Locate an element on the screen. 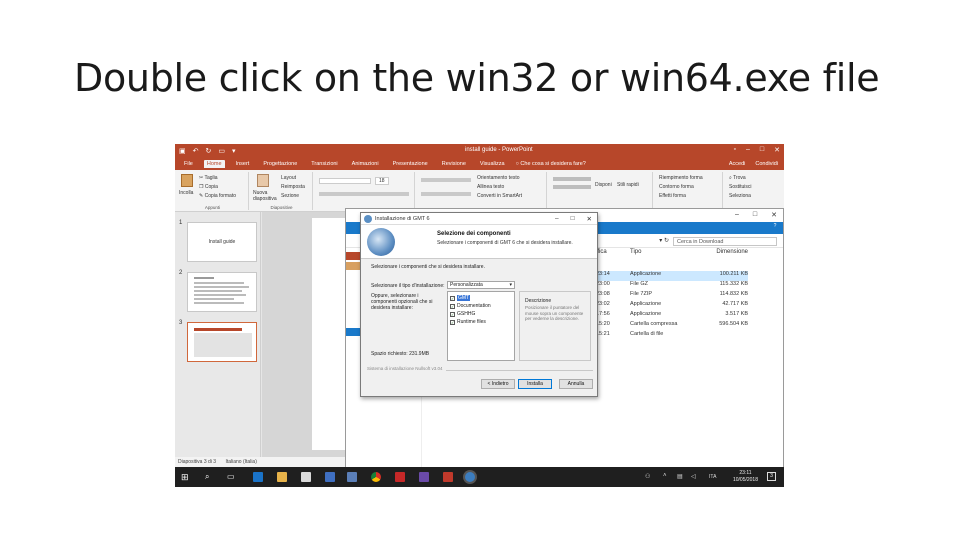  edge-icon is located at coordinates (258, 477).